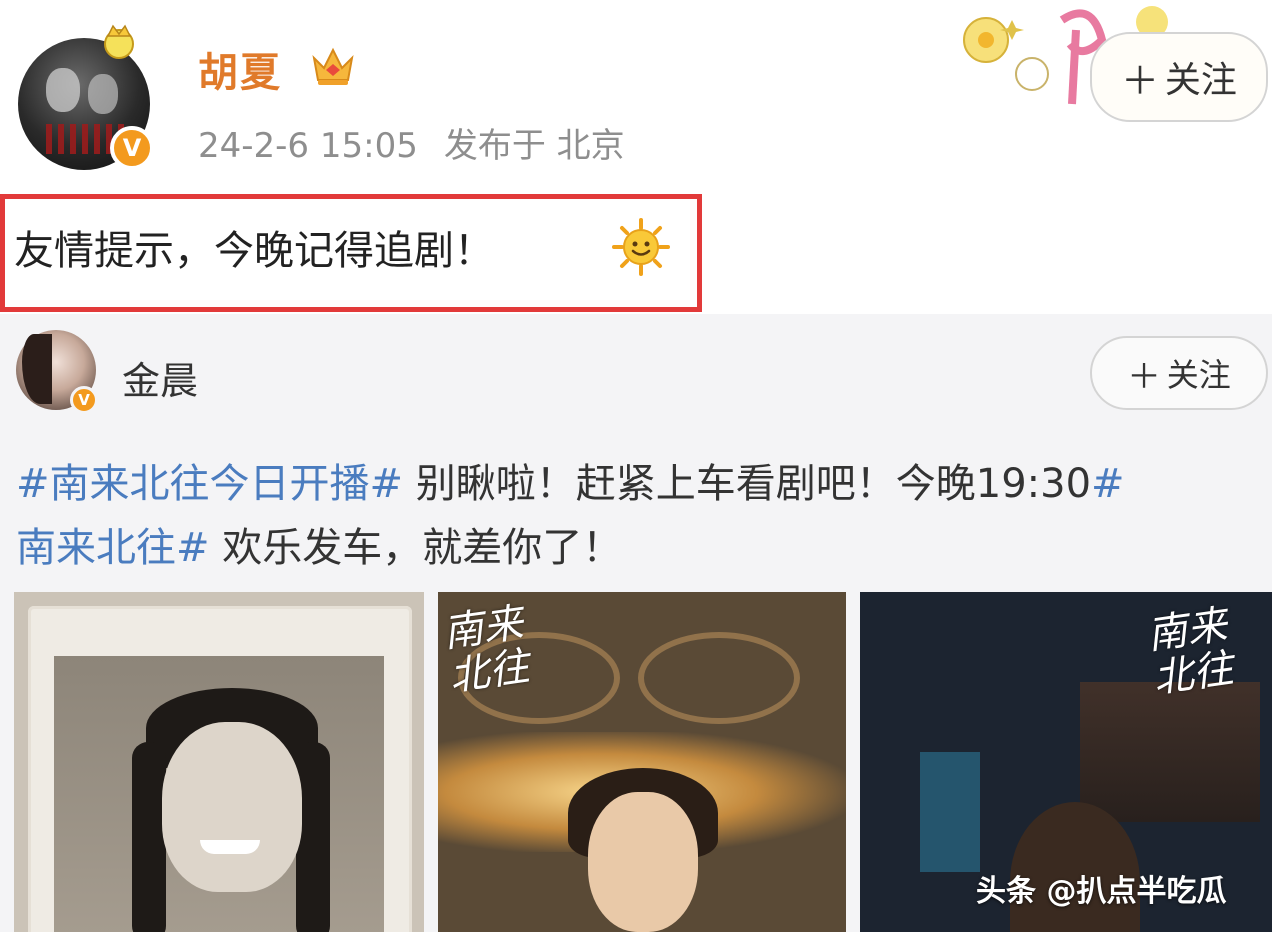  I want to click on hashtag-link: #, so click(1108, 484).